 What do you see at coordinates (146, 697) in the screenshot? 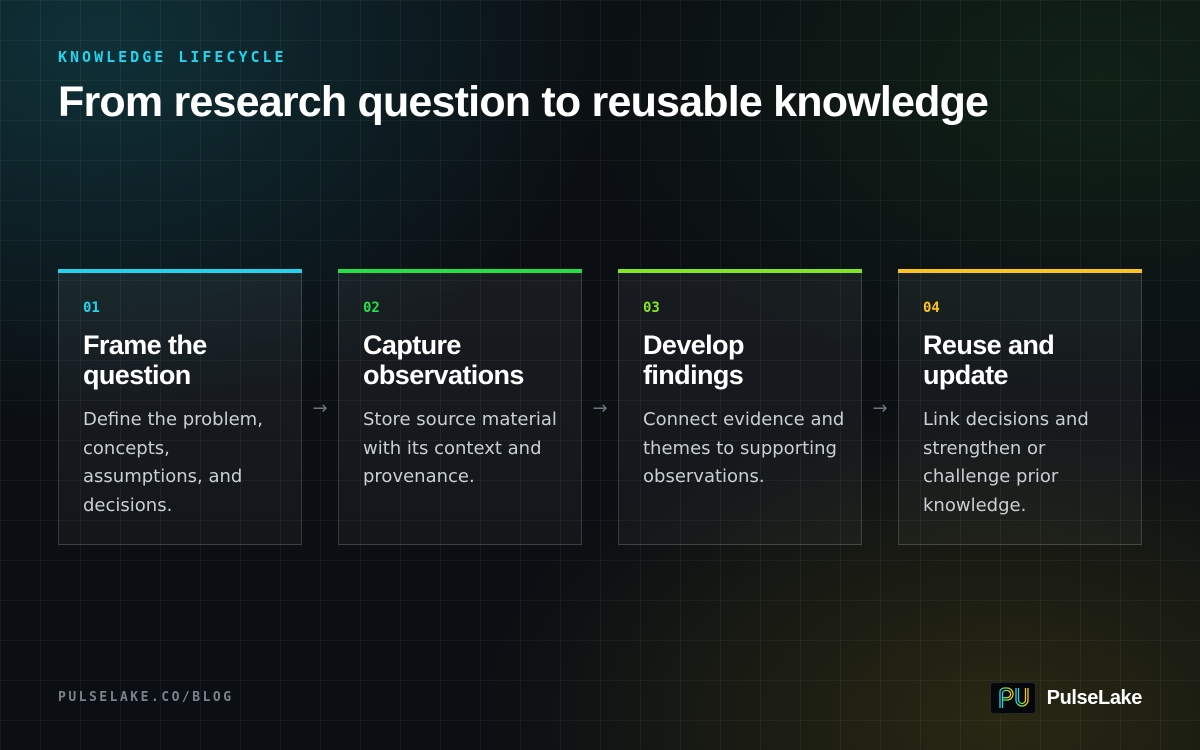
I see `footer-url-link: PULSELAKE.CO/BLOG` at bounding box center [146, 697].